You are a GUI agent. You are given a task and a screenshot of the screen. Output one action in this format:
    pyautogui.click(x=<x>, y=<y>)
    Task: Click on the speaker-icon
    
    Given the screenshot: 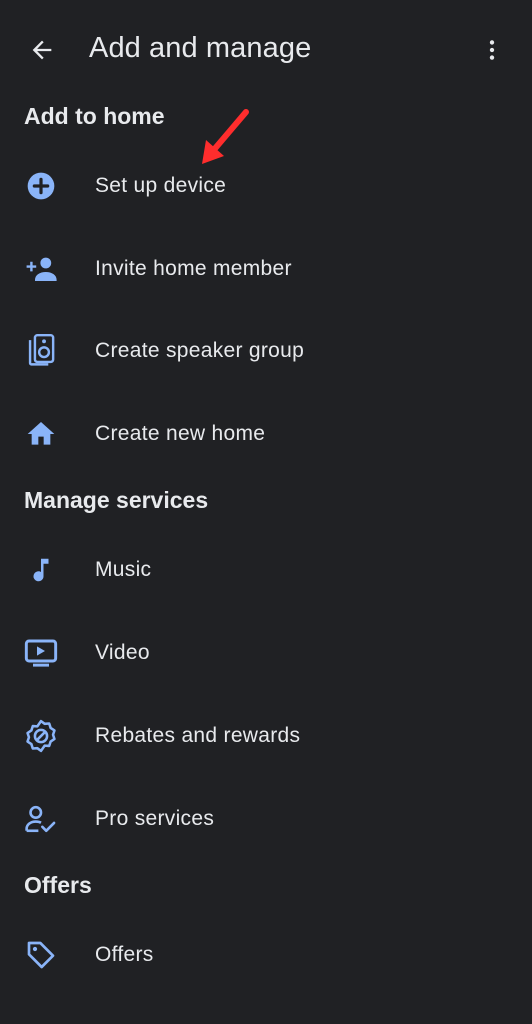 What is the action you would take?
    pyautogui.click(x=41, y=351)
    